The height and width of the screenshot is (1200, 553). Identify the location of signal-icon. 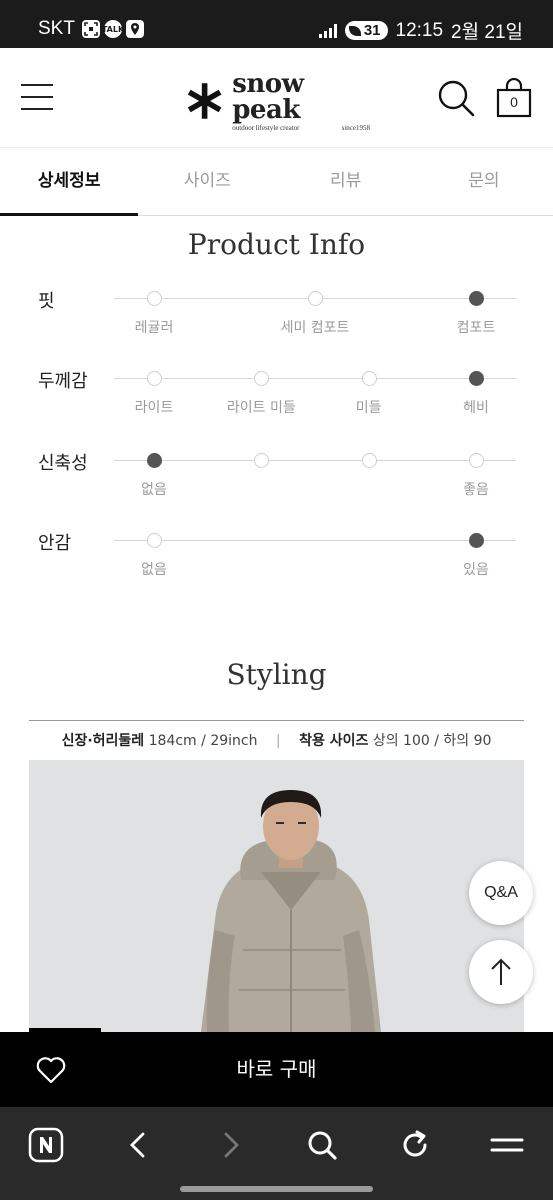
(327, 30).